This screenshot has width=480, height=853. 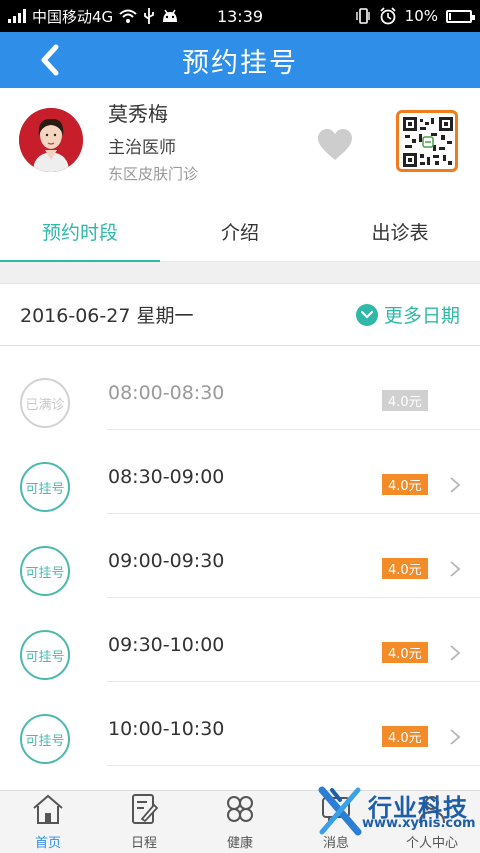 What do you see at coordinates (419, 823) in the screenshot?
I see `watermark-url: www.xyhis.com` at bounding box center [419, 823].